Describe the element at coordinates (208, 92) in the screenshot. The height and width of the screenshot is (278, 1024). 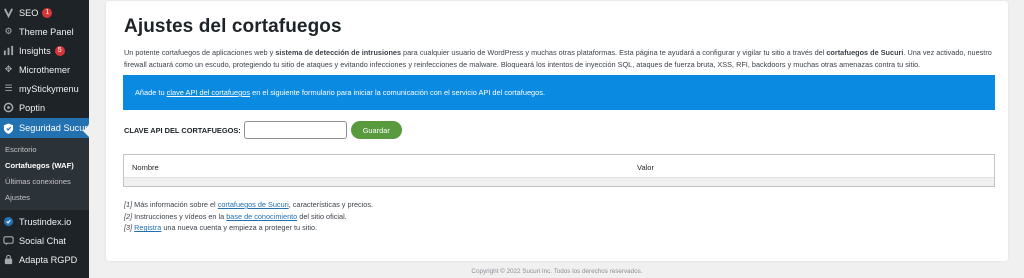
I see `api-key-link: clave API del cortafuegos` at that location.